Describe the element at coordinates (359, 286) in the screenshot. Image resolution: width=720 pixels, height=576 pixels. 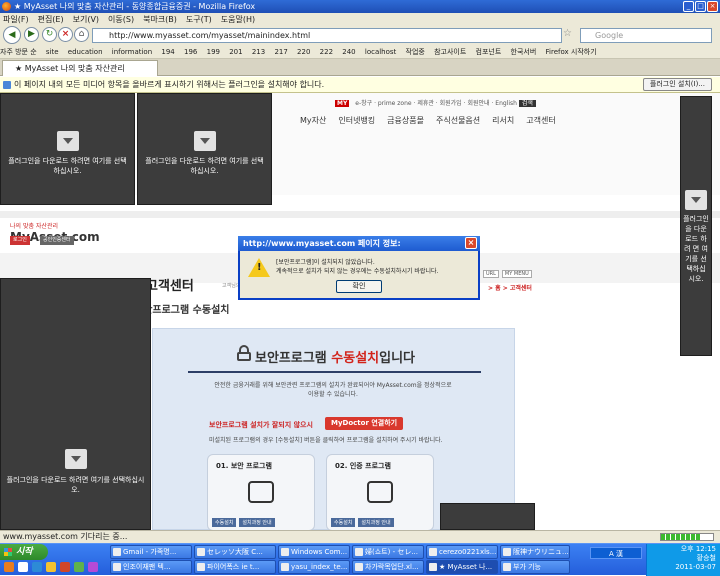
I see `dialog-ok-button: 확인` at that location.